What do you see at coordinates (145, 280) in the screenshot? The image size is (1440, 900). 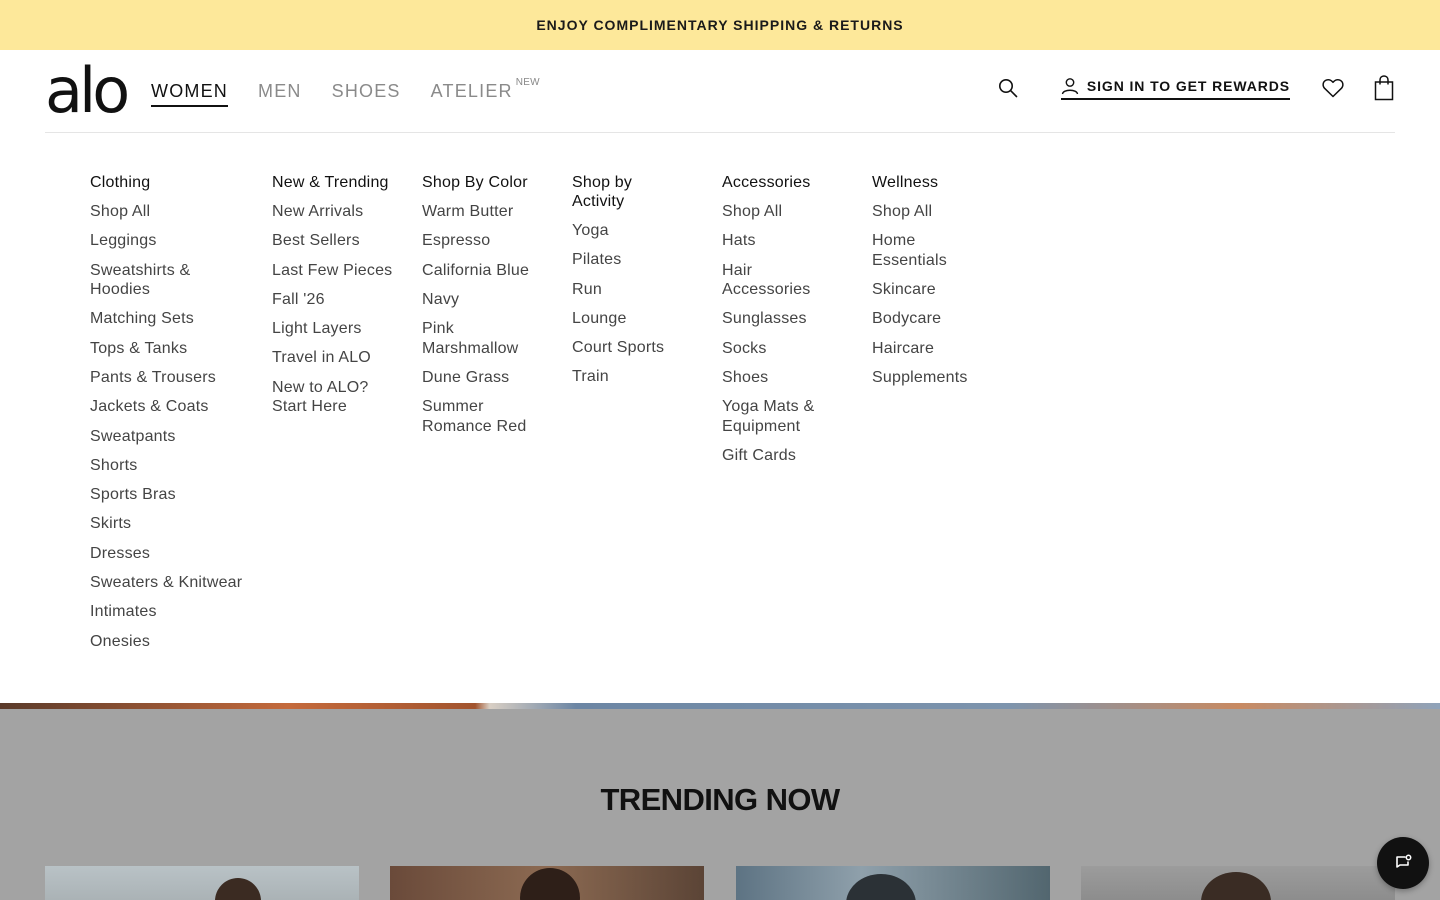 I see `menu-item: Sweatshirts & Hoodies` at bounding box center [145, 280].